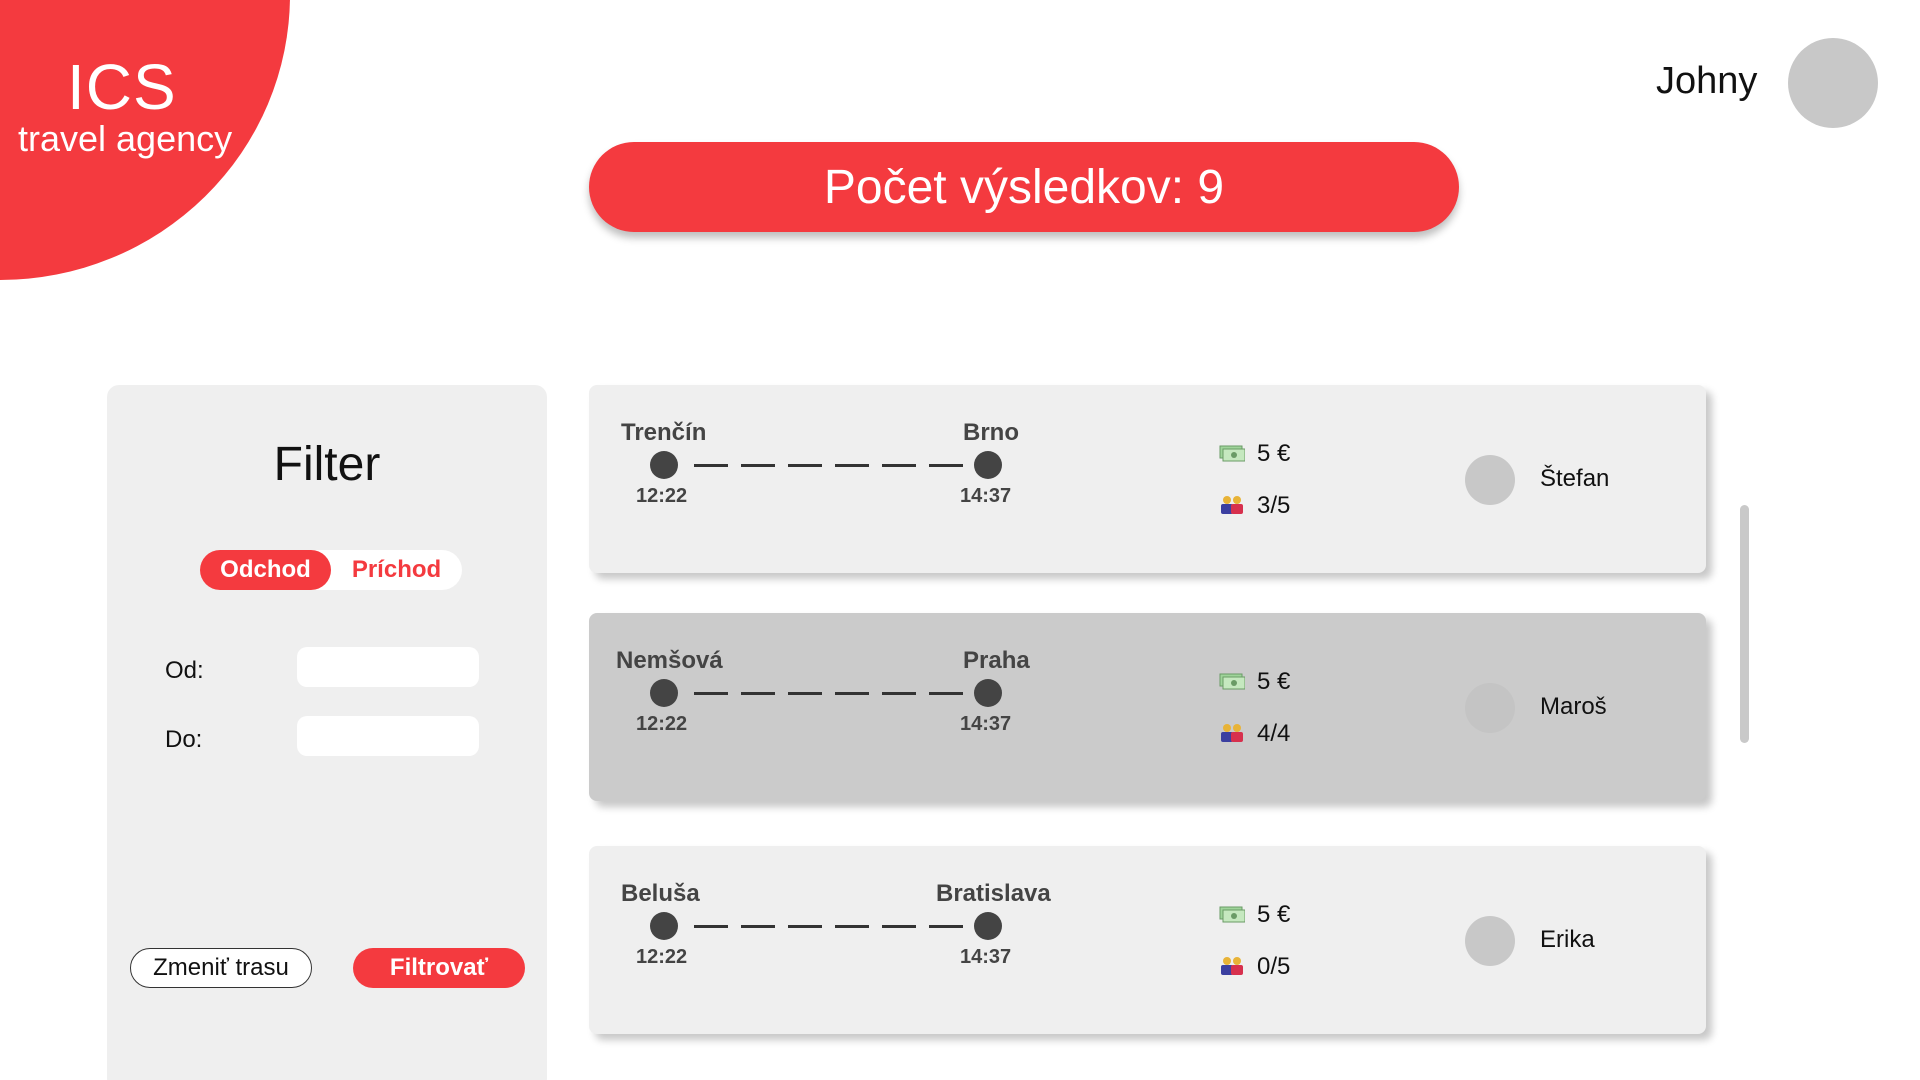 The width and height of the screenshot is (1920, 1080). I want to click on trip-origin: Trenčín, so click(664, 432).